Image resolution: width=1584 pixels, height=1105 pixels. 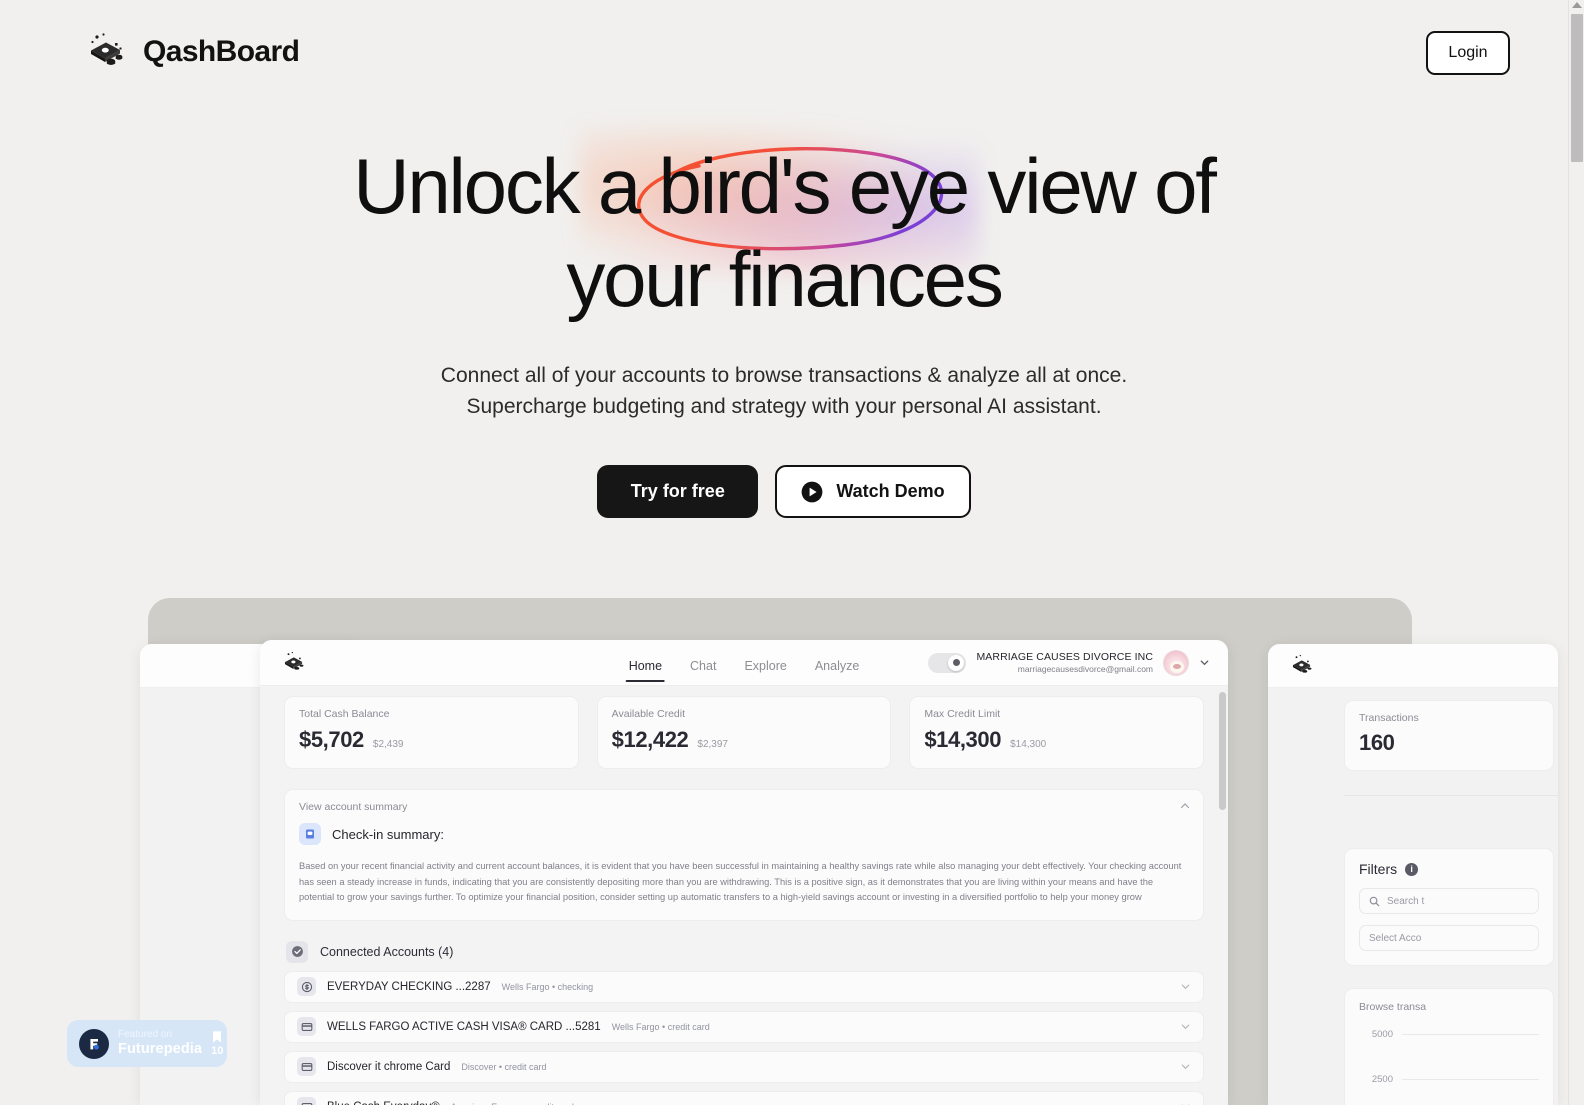 What do you see at coordinates (703, 672) in the screenshot?
I see `tab-chat: Chat` at bounding box center [703, 672].